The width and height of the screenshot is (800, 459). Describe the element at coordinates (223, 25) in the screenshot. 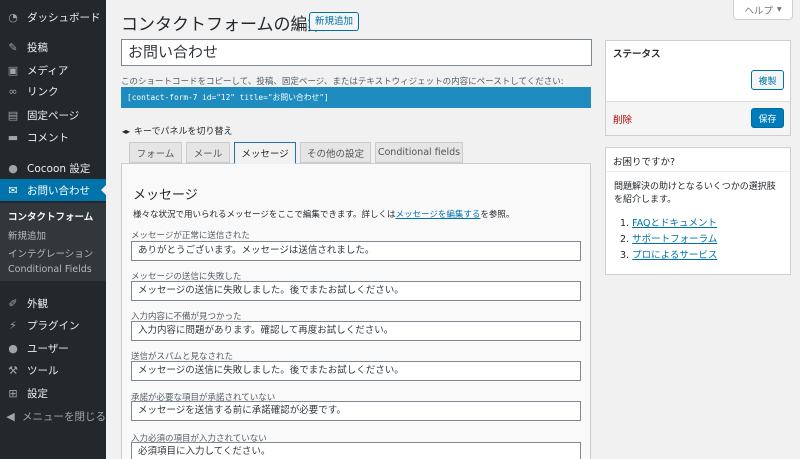

I see `page-title: コンタクトフォームの編集` at that location.